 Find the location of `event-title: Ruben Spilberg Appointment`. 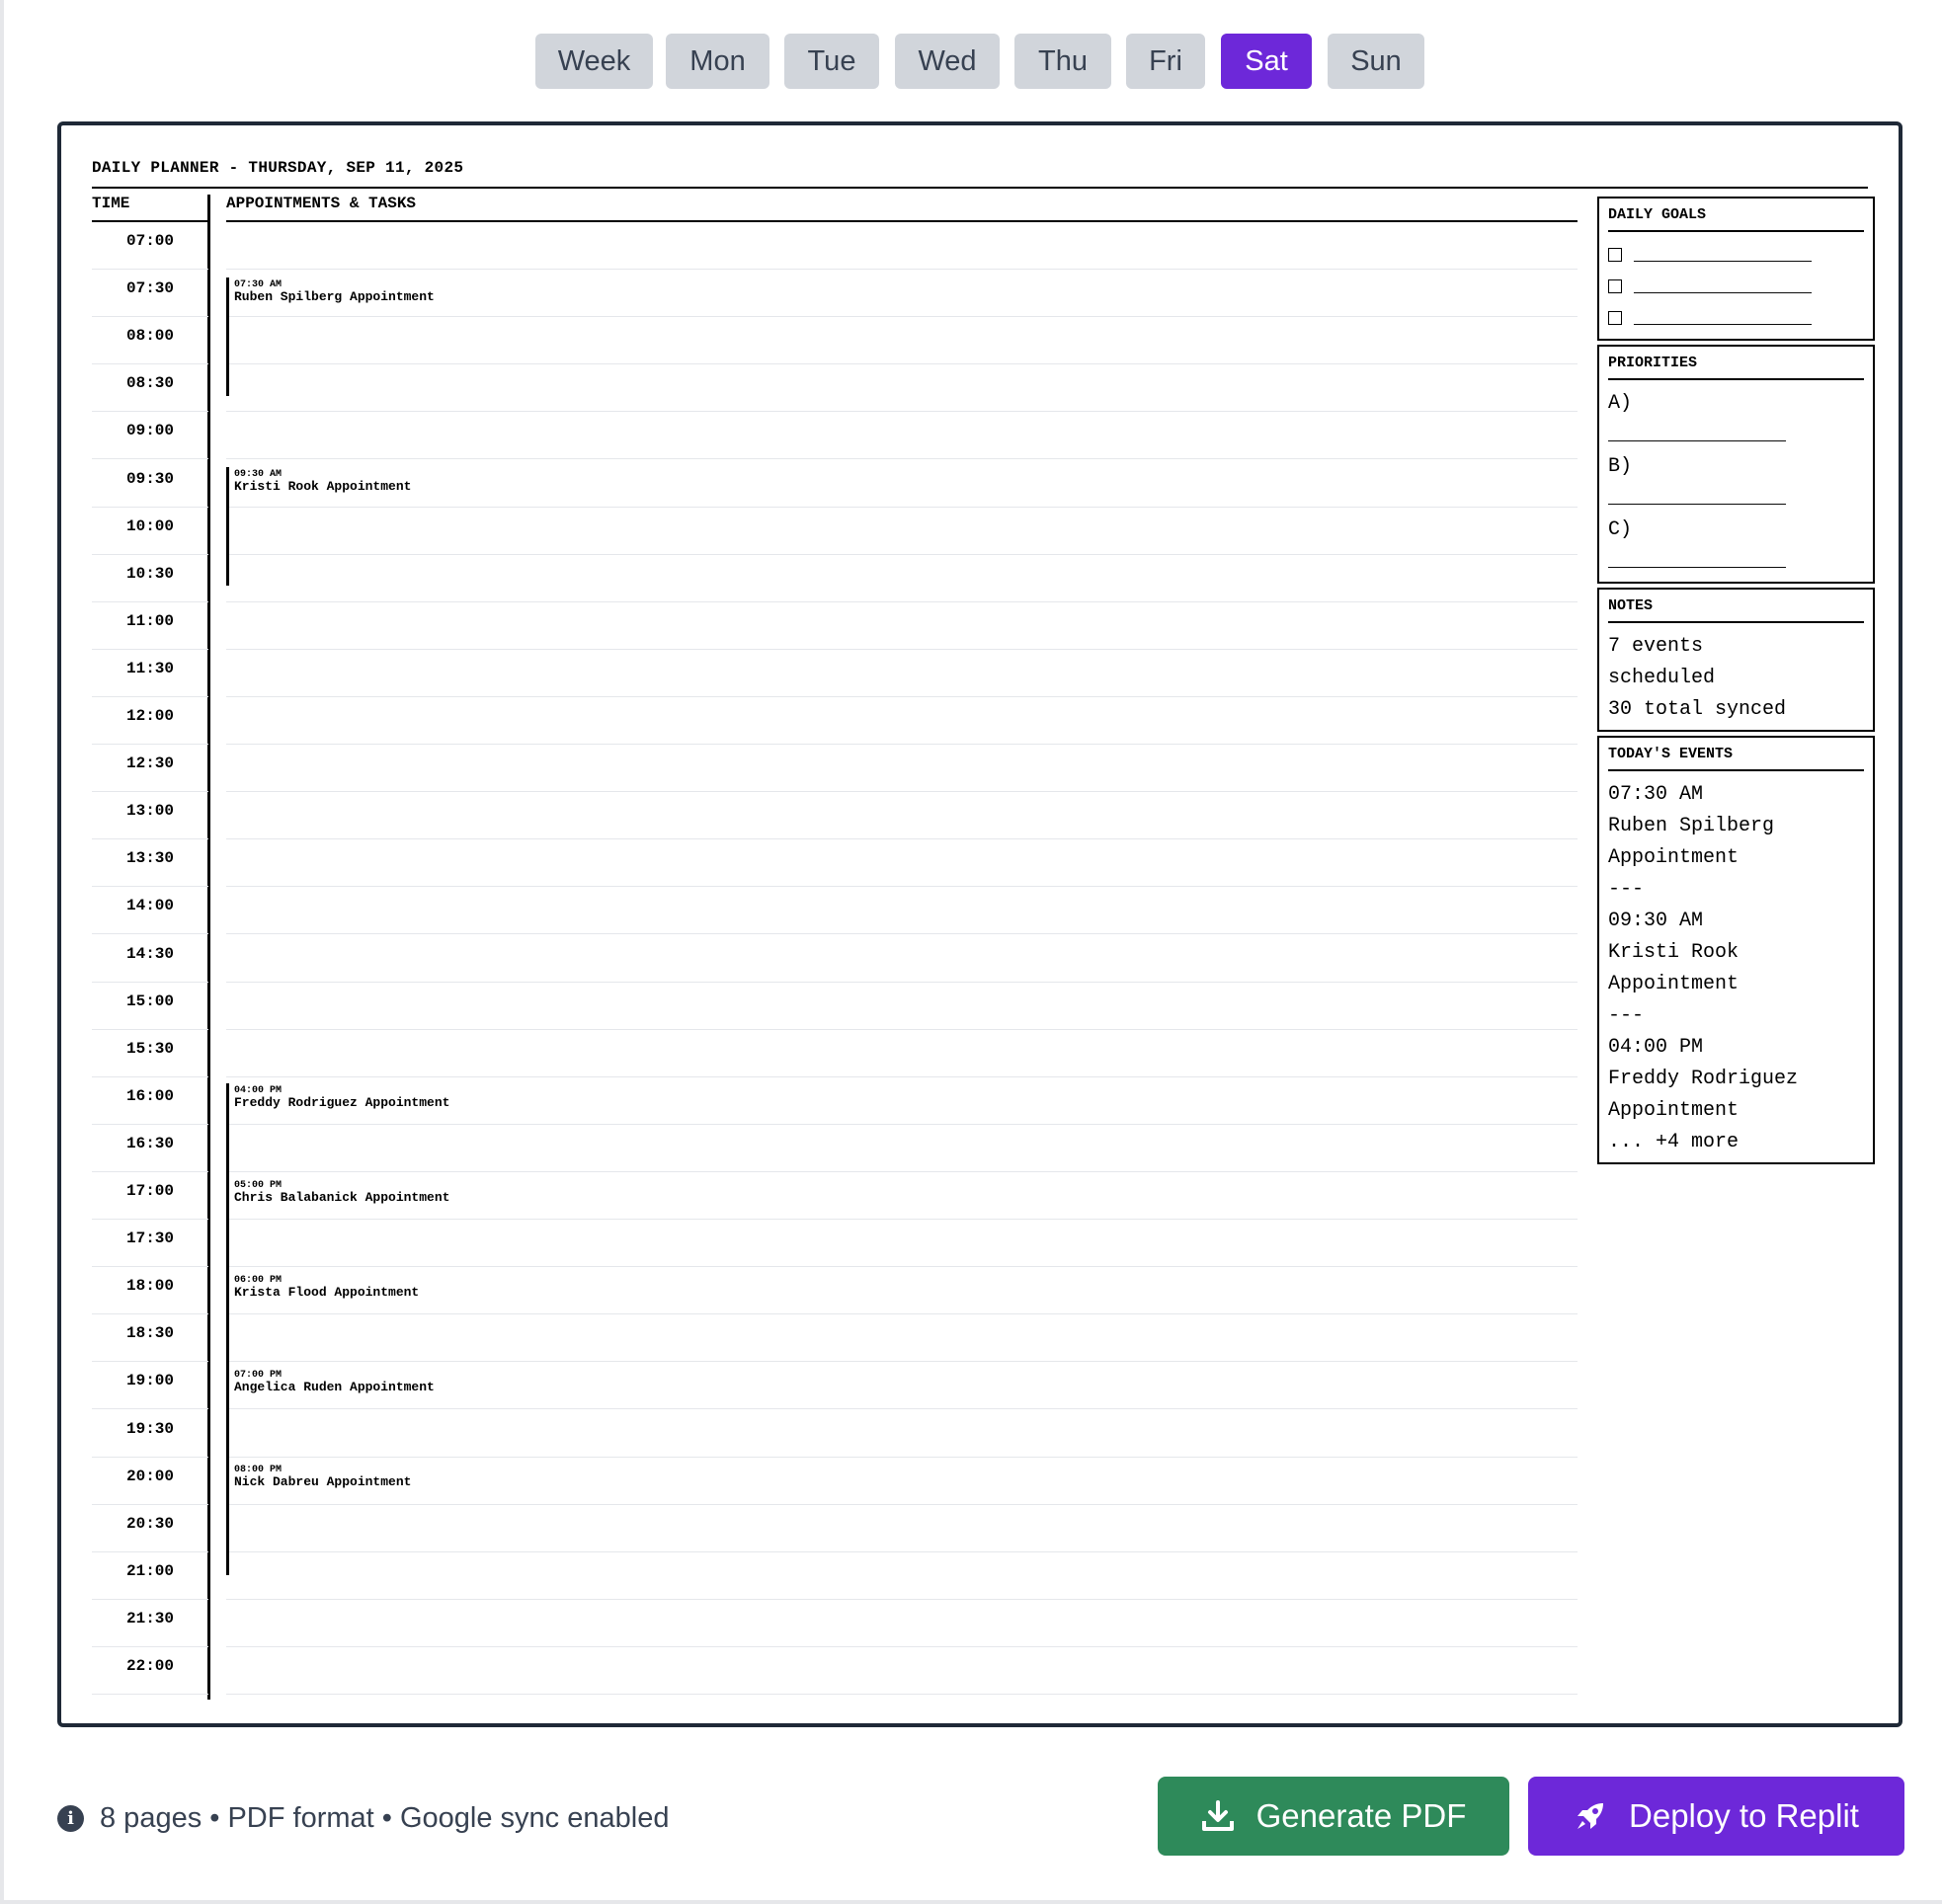

event-title: Ruben Spilberg Appointment is located at coordinates (334, 296).